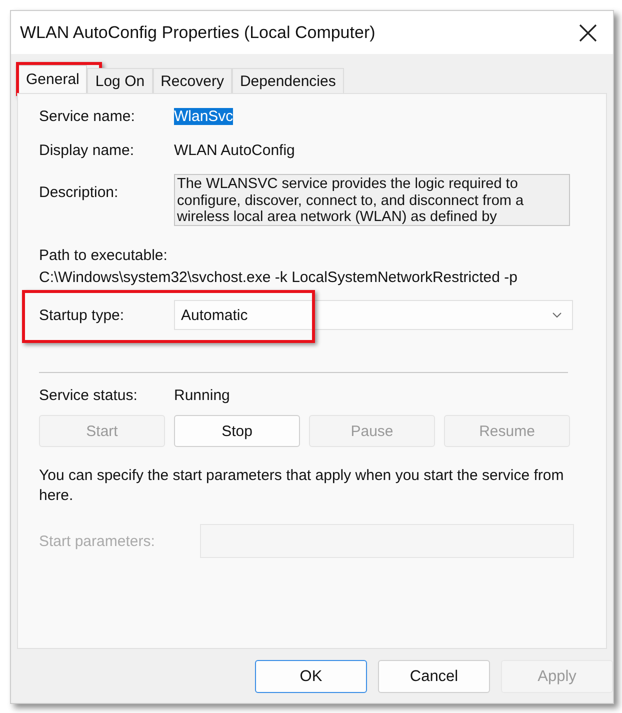  What do you see at coordinates (198, 32) in the screenshot?
I see `window-title: WLAN AutoConfig Properties (Local Computer)` at bounding box center [198, 32].